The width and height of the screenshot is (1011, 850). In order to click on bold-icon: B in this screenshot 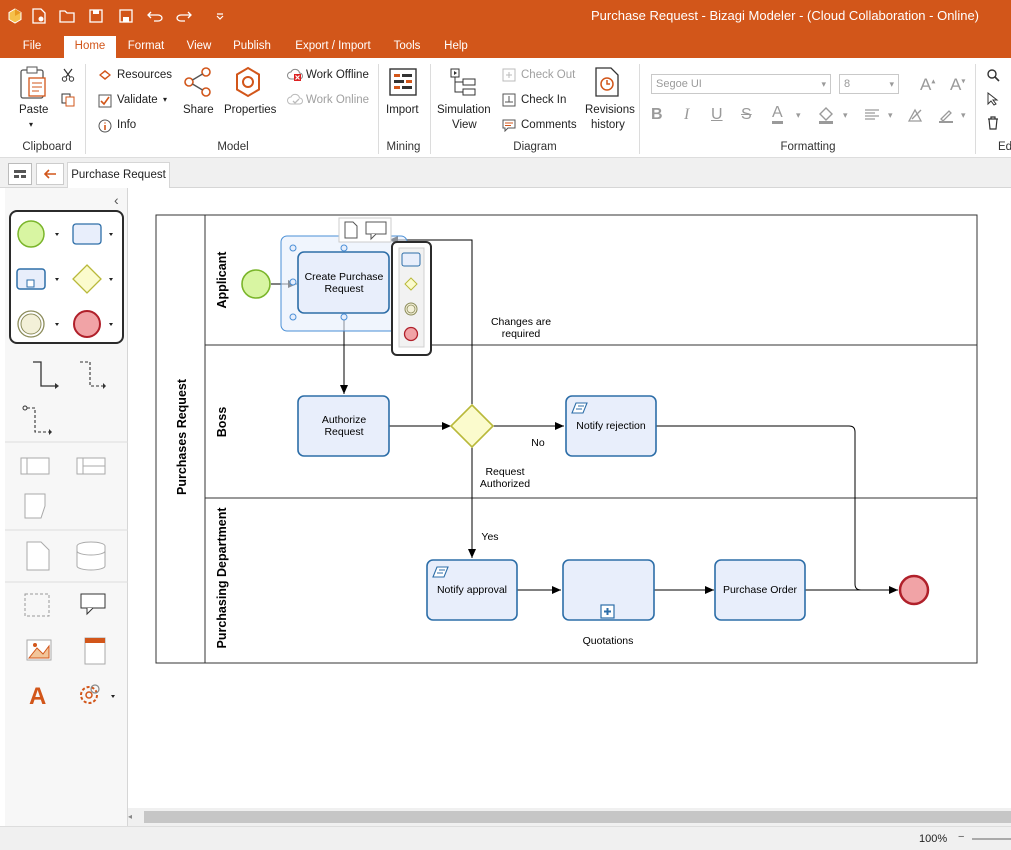, I will do `click(657, 115)`.